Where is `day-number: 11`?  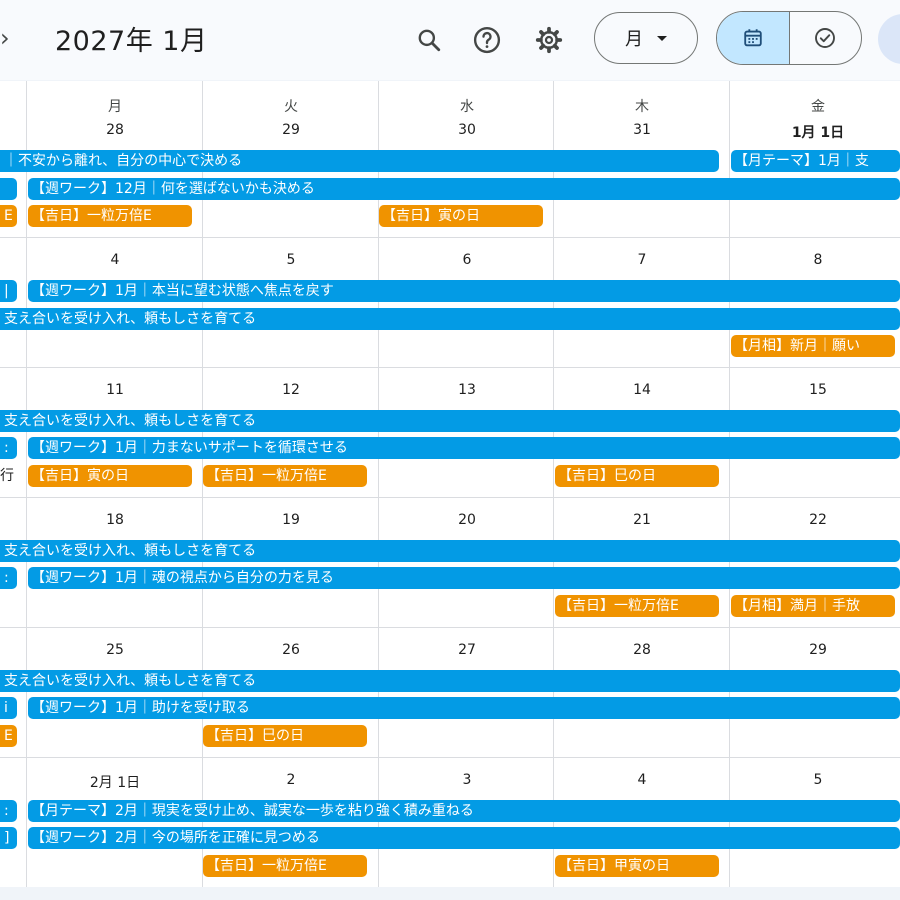
day-number: 11 is located at coordinates (115, 390).